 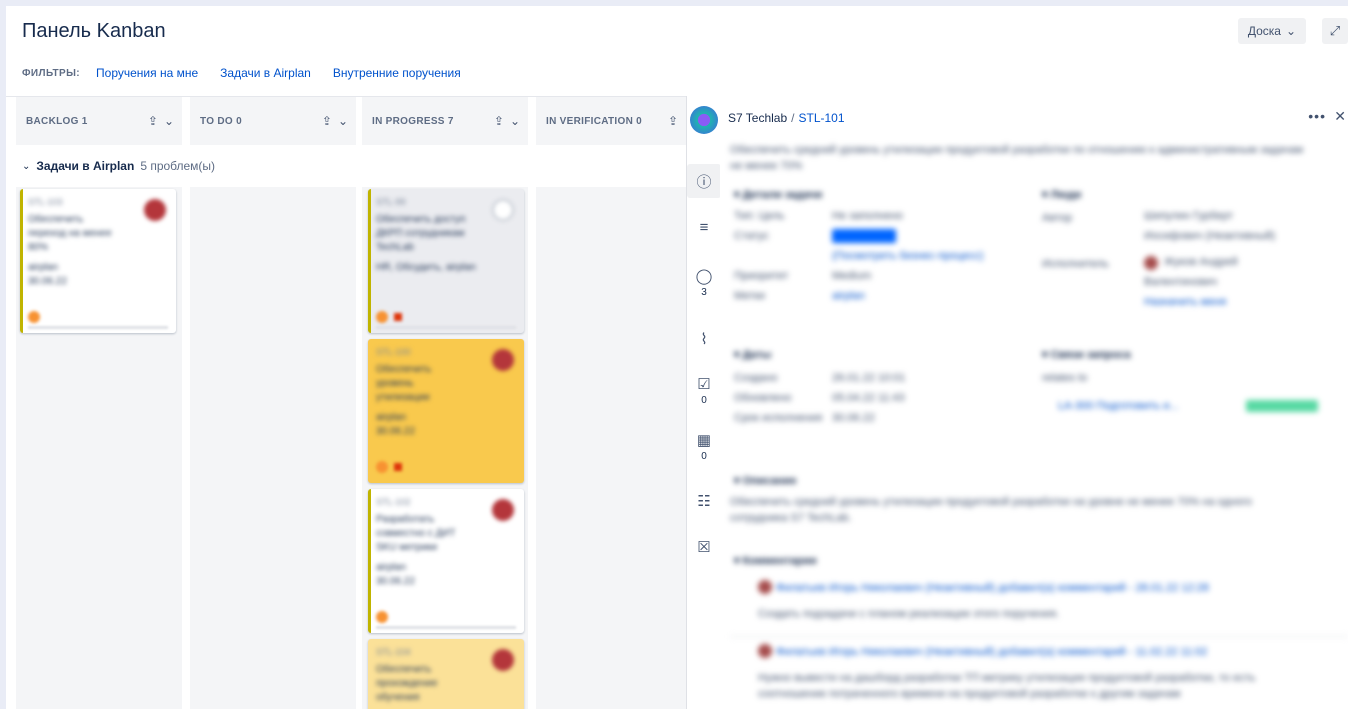 I want to click on table-icon: ▦ 0, so click(x=704, y=446).